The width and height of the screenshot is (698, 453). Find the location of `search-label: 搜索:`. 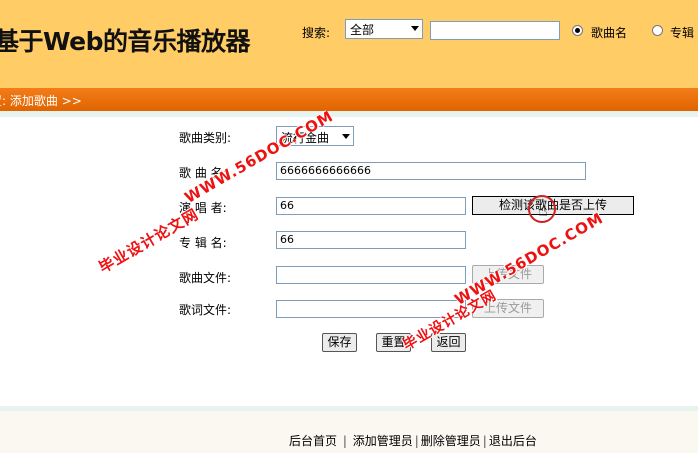

search-label: 搜索: is located at coordinates (316, 33).